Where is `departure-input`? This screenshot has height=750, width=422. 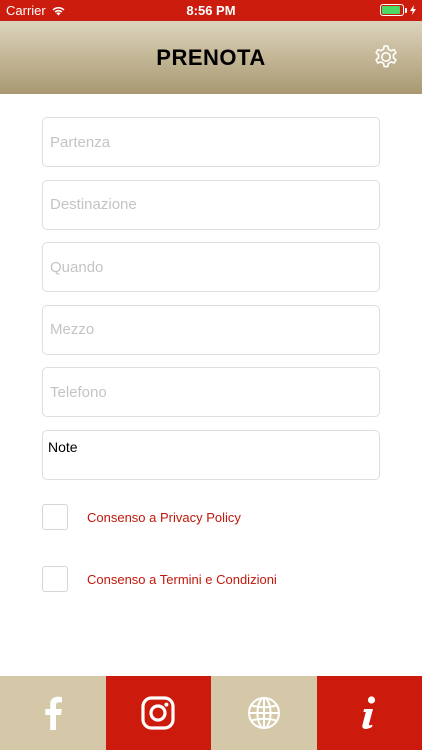
departure-input is located at coordinates (214, 142).